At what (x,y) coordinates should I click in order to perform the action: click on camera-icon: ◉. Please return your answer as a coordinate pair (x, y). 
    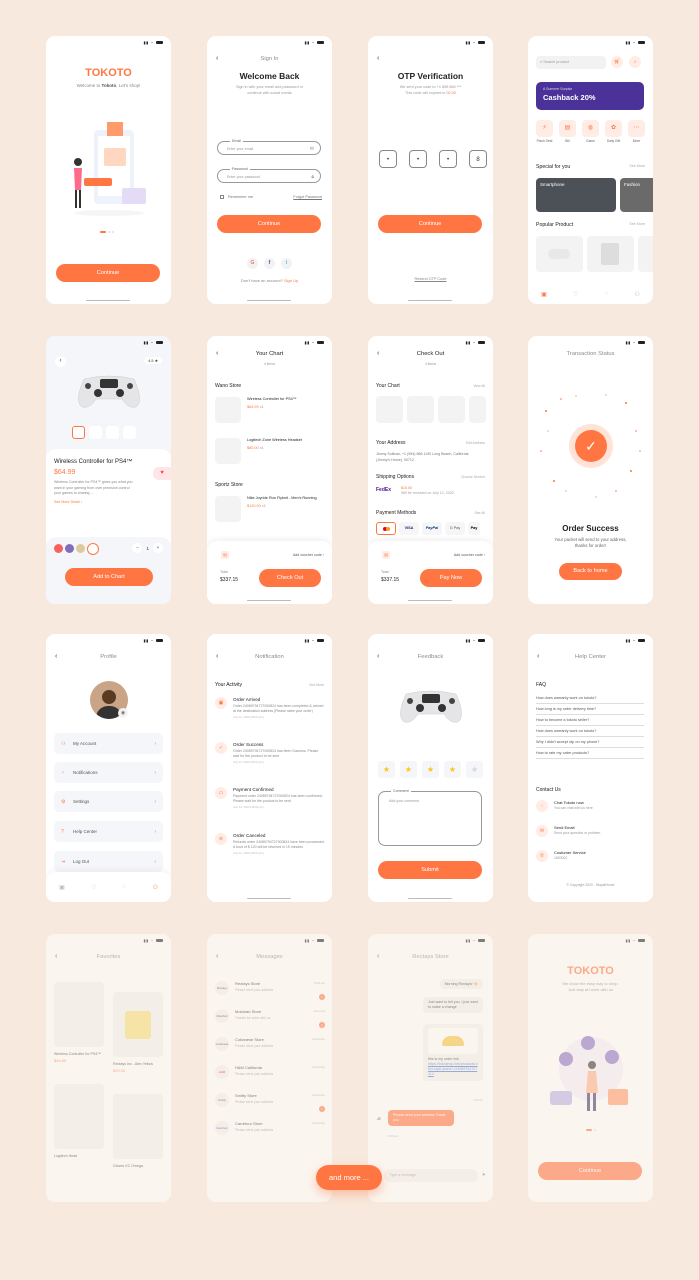
    Looking at the image, I should click on (123, 713).